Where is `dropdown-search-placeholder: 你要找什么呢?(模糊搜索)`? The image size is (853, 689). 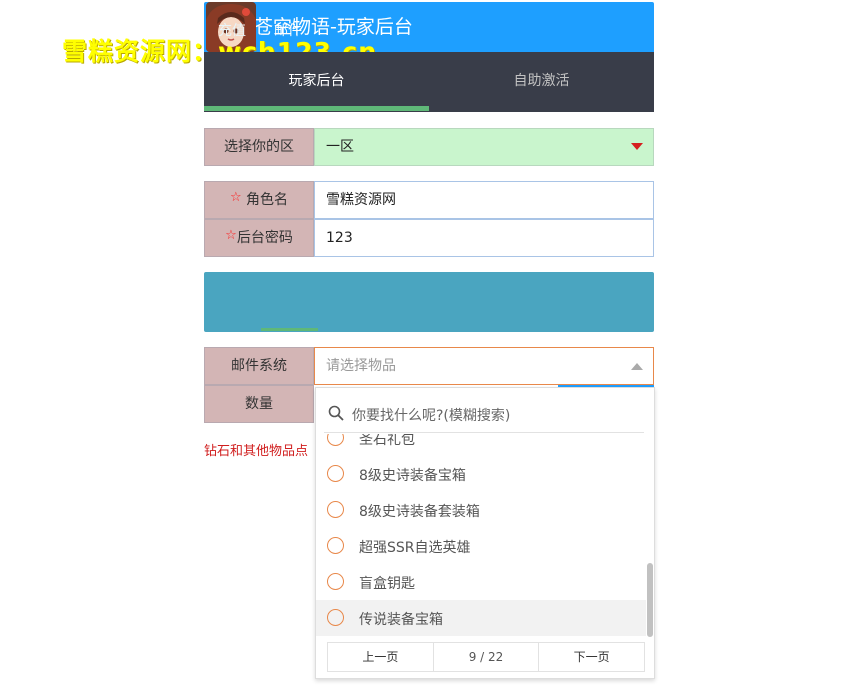
dropdown-search-placeholder: 你要找什么呢?(模糊搜索) is located at coordinates (431, 416).